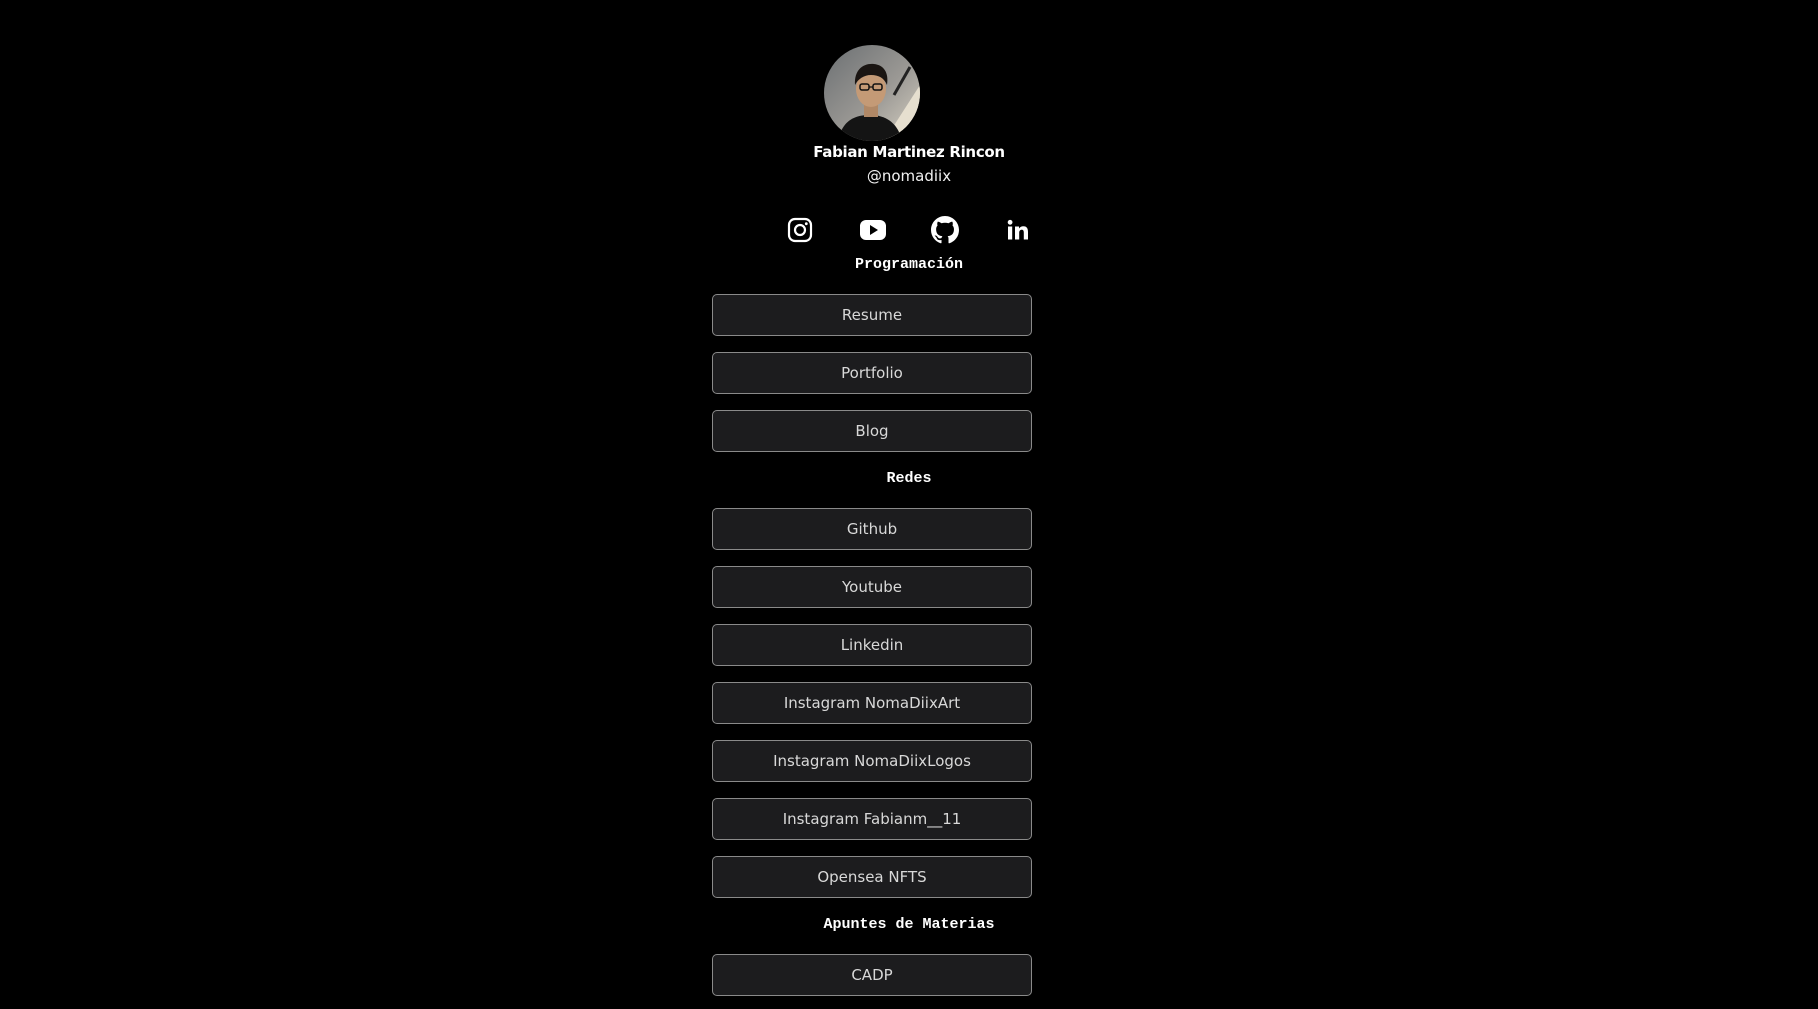  What do you see at coordinates (909, 176) in the screenshot?
I see `profile-handle: @nomadiix` at bounding box center [909, 176].